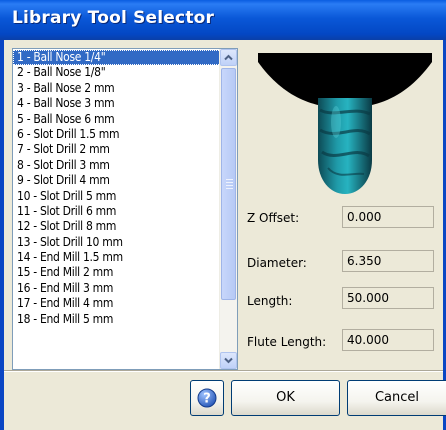  What do you see at coordinates (119, 319) in the screenshot?
I see `tool-list-item: 18 - End Mill 5 mm` at bounding box center [119, 319].